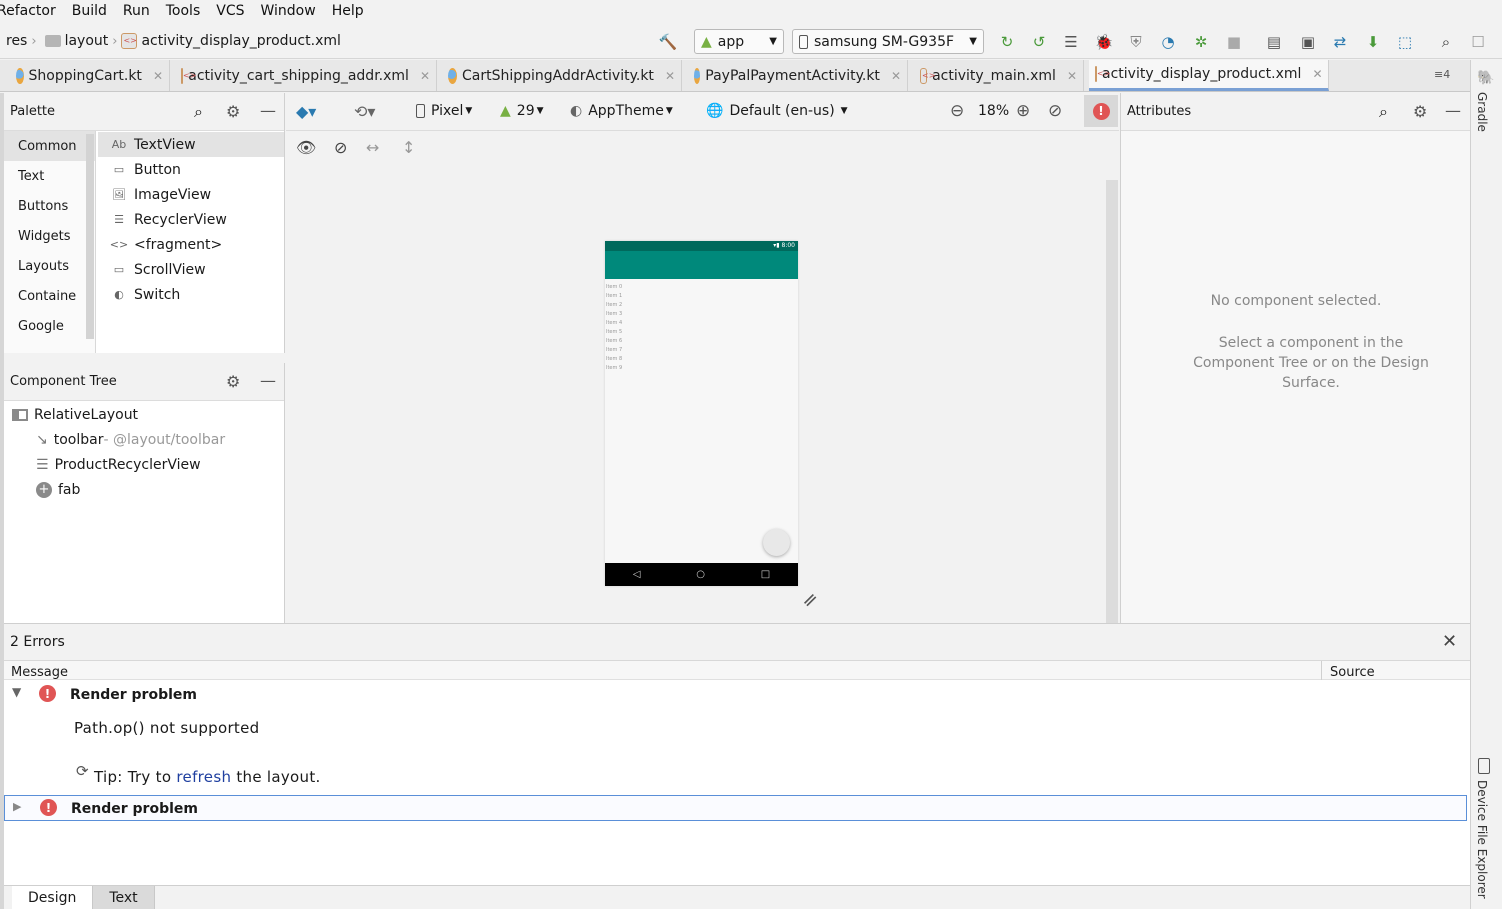 The image size is (1502, 909). What do you see at coordinates (49, 296) in the screenshot?
I see `palette-category-containers: Containe` at bounding box center [49, 296].